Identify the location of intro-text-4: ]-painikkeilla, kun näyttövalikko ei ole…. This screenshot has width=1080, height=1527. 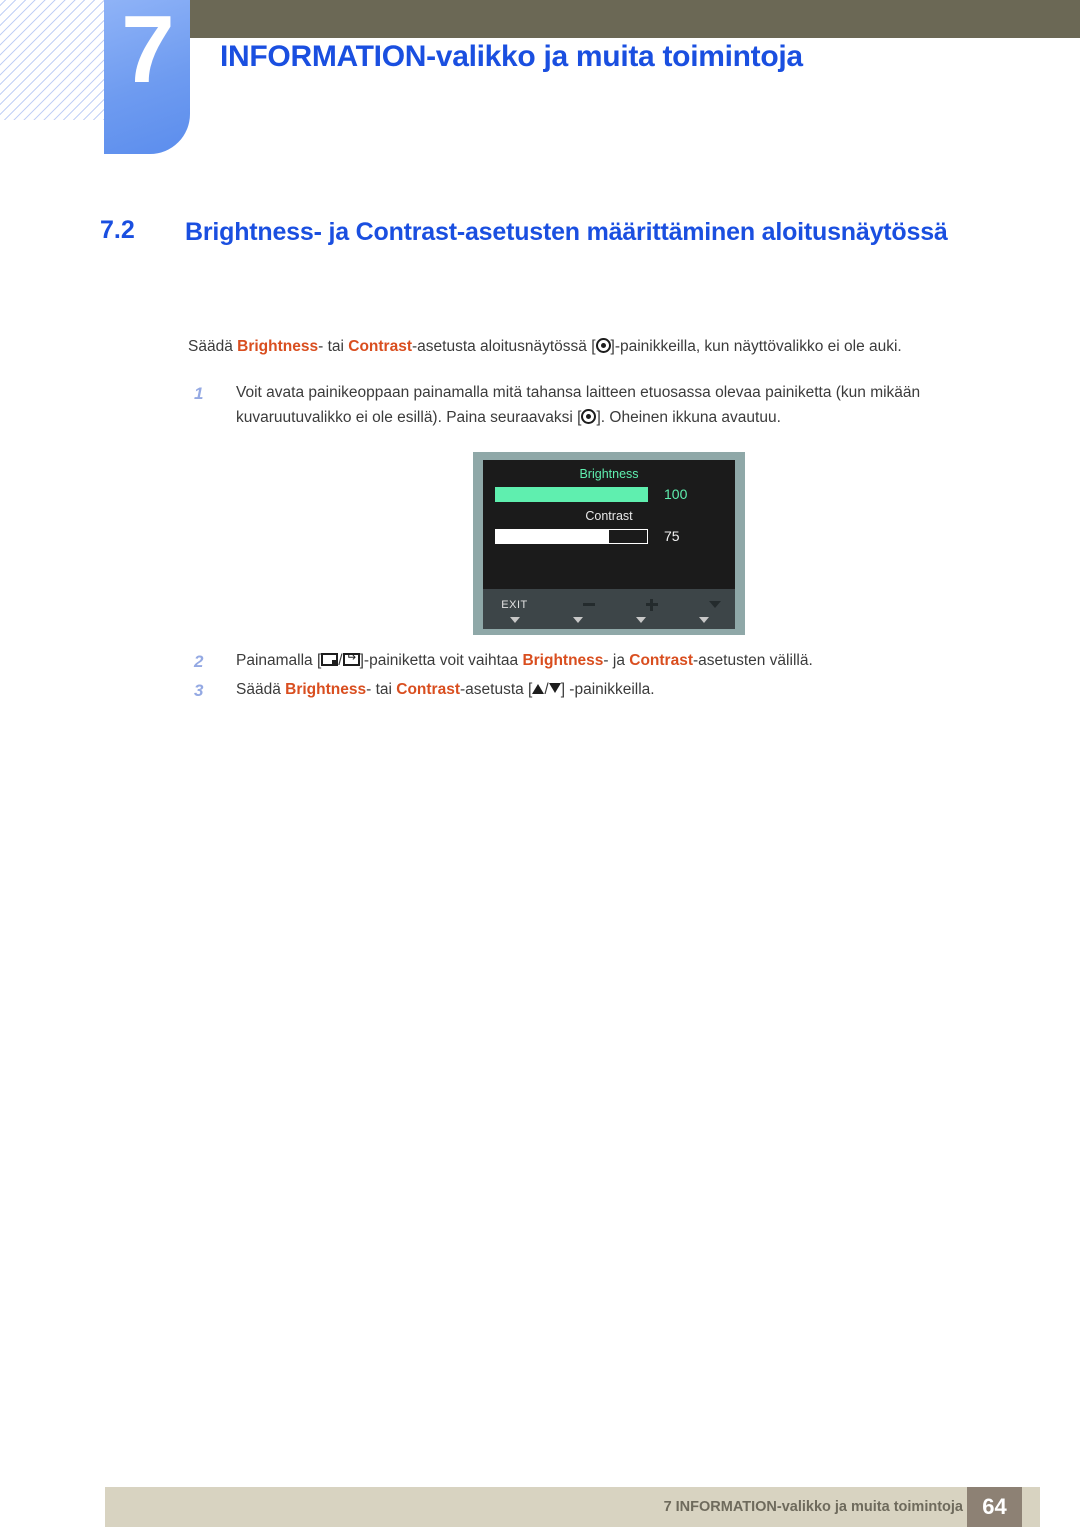
(756, 346).